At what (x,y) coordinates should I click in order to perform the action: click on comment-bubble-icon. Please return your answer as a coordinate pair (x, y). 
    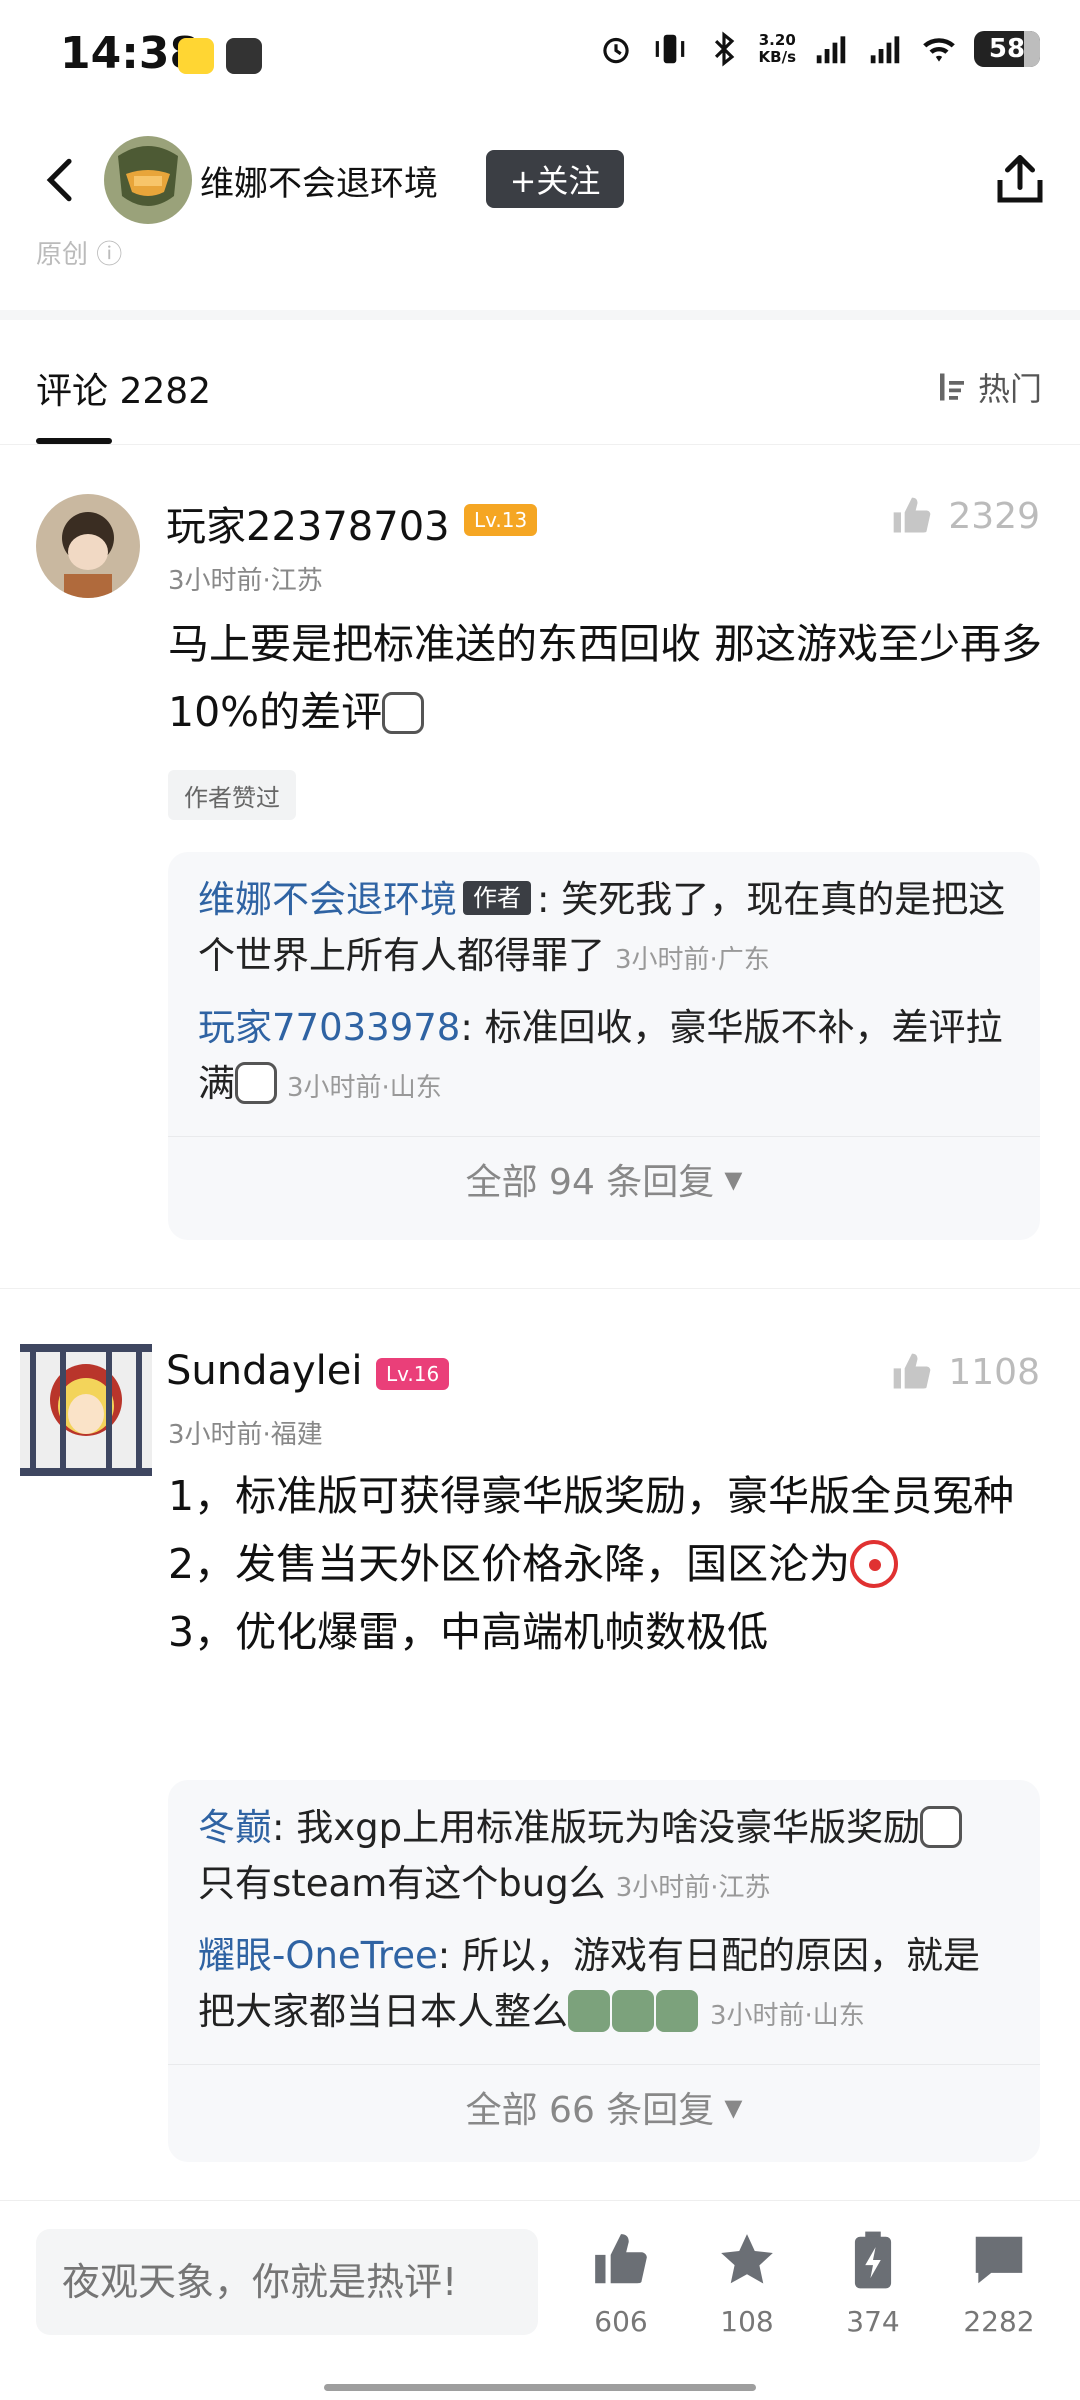
    Looking at the image, I should click on (999, 2260).